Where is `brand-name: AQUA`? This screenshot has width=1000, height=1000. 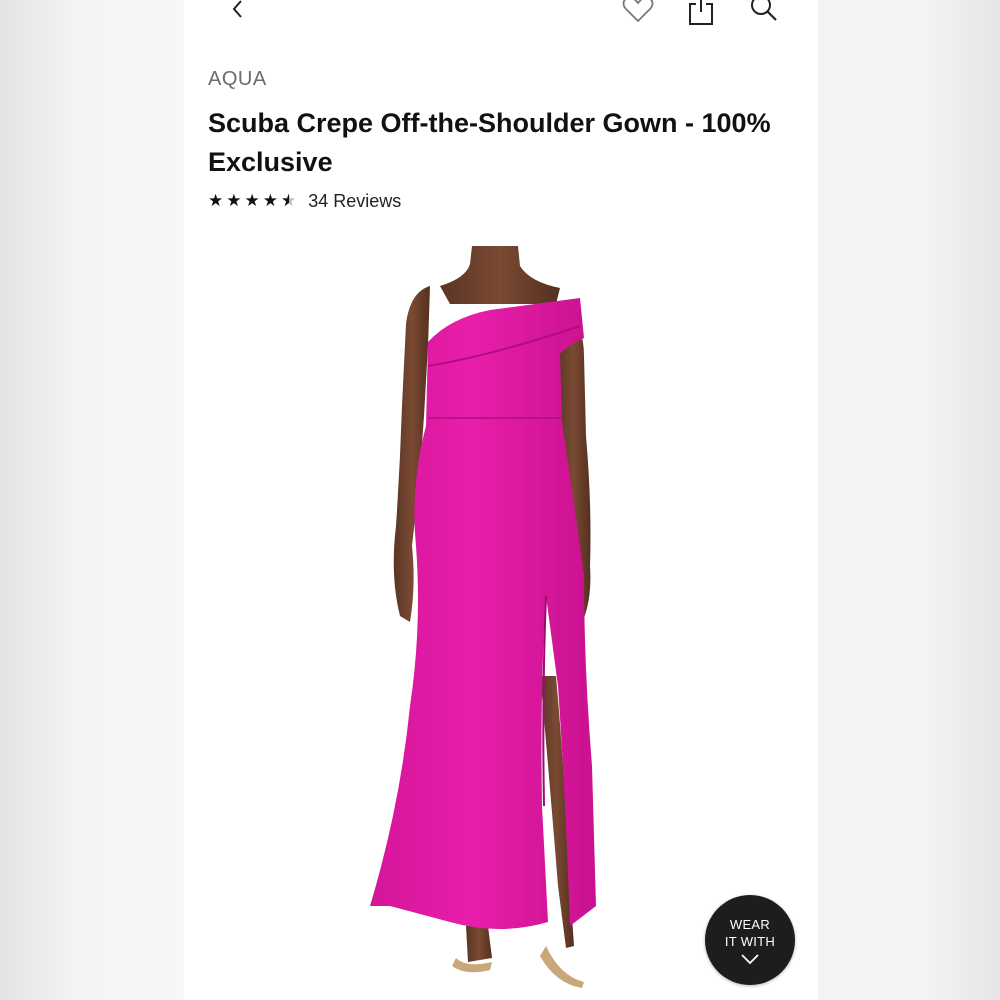
brand-name: AQUA is located at coordinates (237, 79).